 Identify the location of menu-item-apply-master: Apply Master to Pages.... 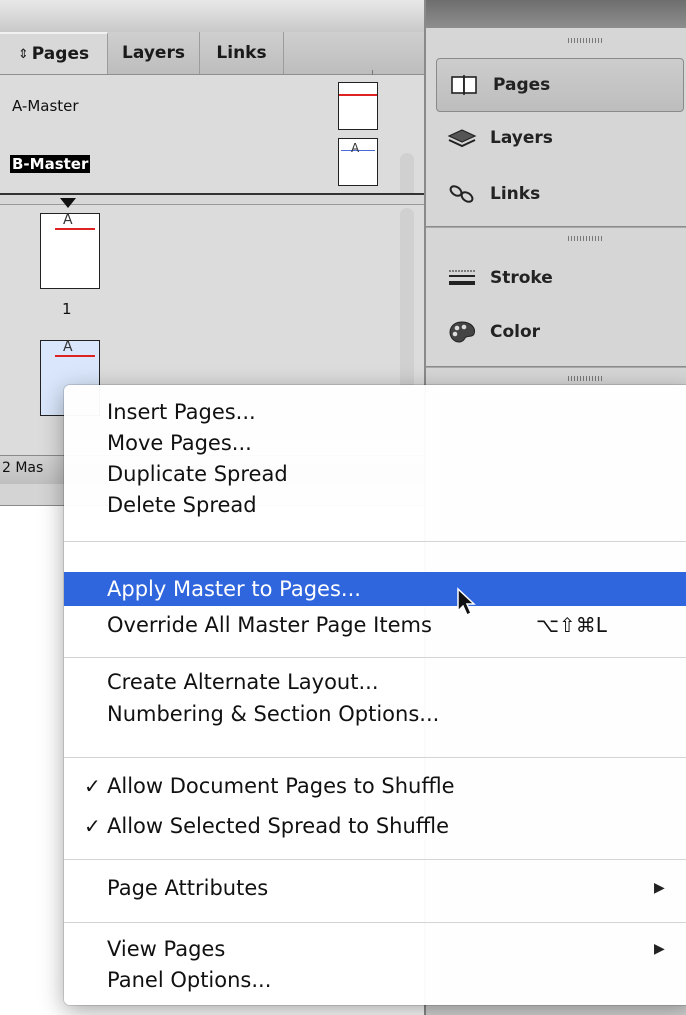
(375, 589).